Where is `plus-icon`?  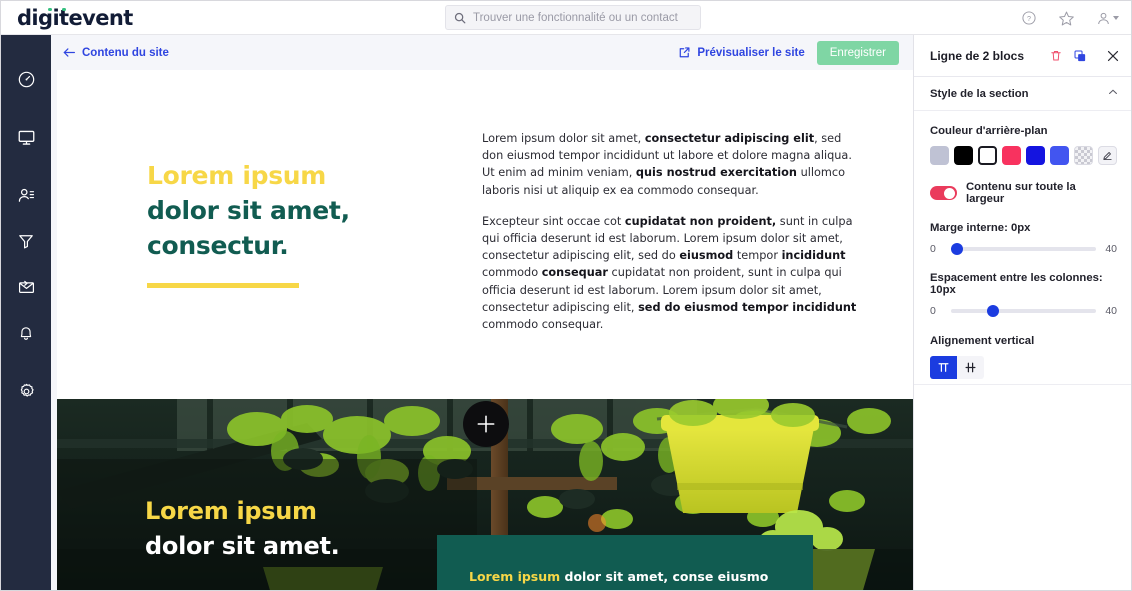
plus-icon is located at coordinates (486, 424).